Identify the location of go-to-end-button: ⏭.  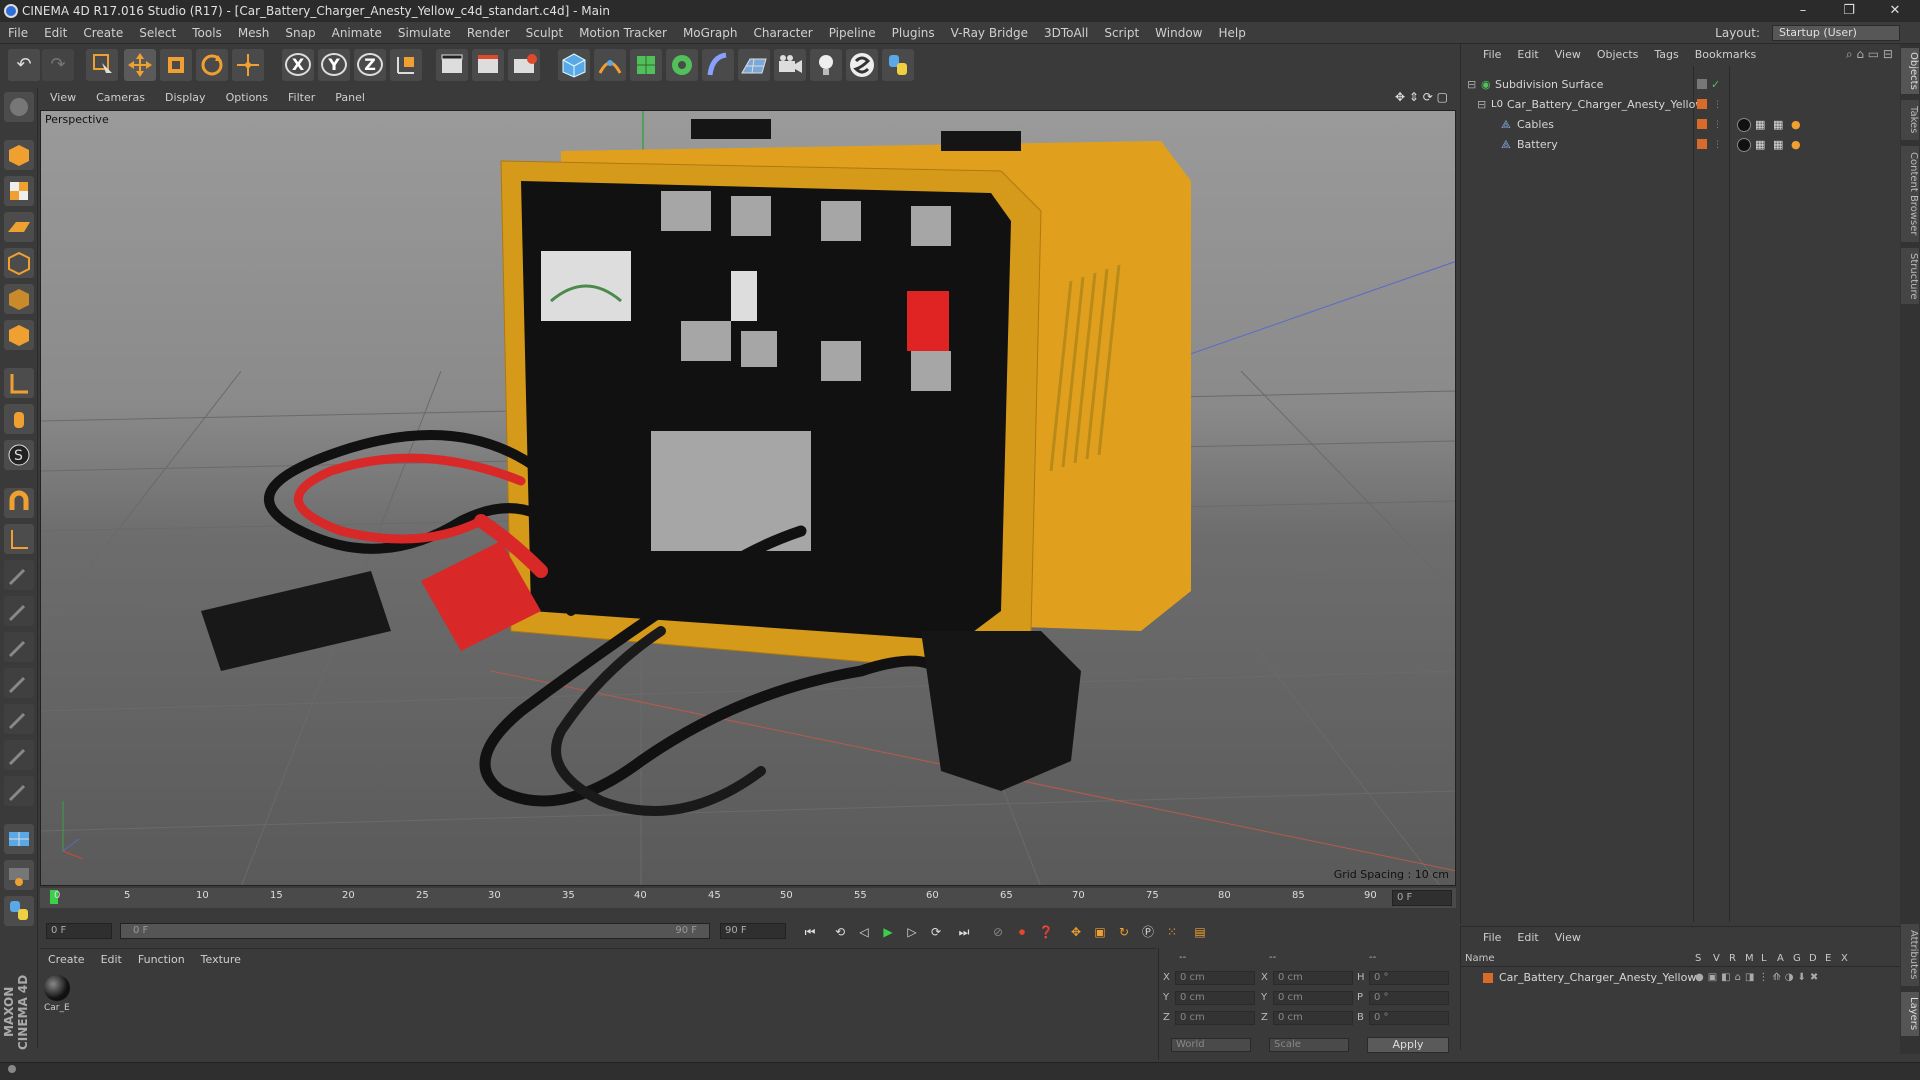
(964, 932).